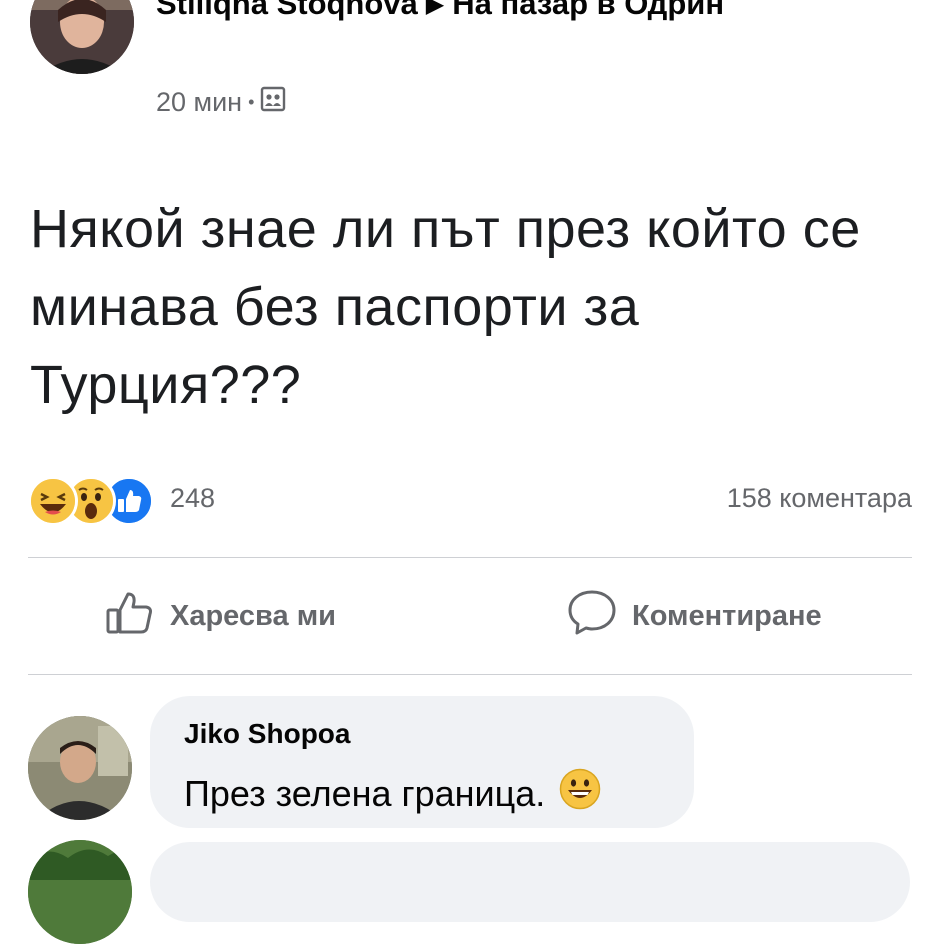 This screenshot has height=944, width=942. Describe the element at coordinates (267, 734) in the screenshot. I see `commenter-name: Jiko Shopoa` at that location.